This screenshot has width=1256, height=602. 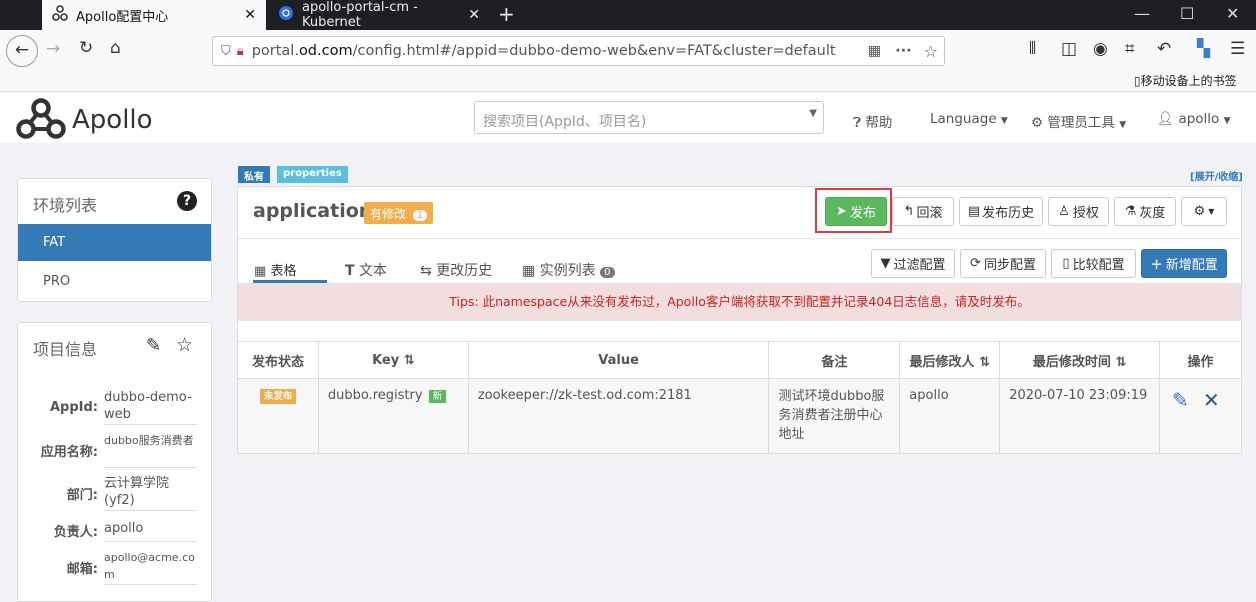 What do you see at coordinates (53, 49) in the screenshot?
I see `forward-icon: →` at bounding box center [53, 49].